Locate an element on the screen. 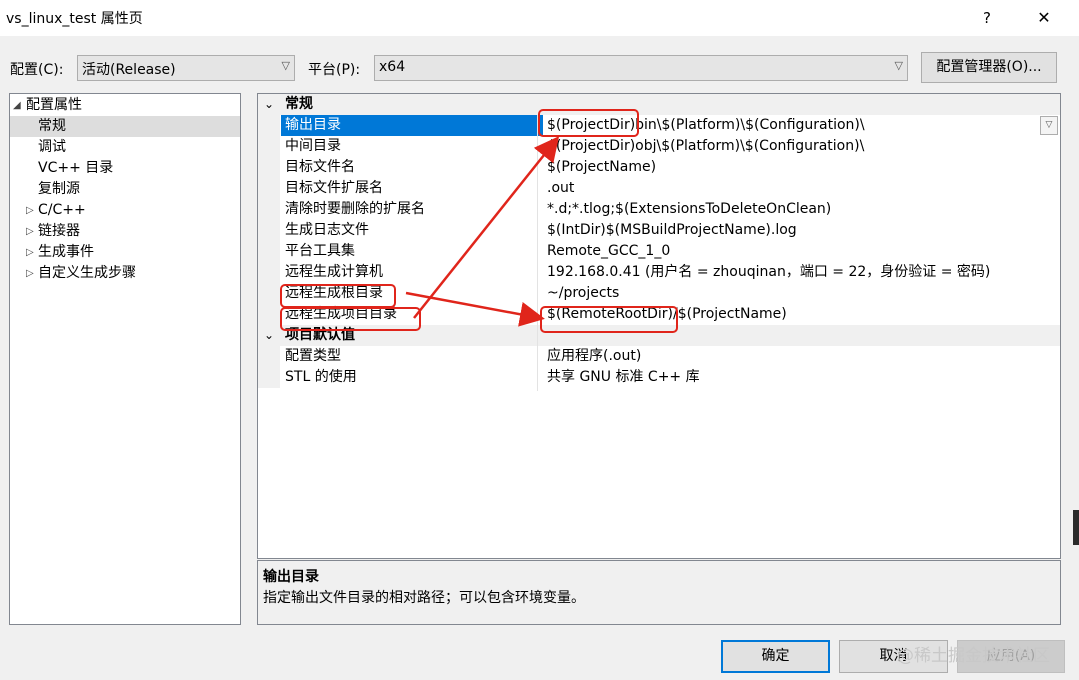  arrow-to-projectdir is located at coordinates (486, 227).